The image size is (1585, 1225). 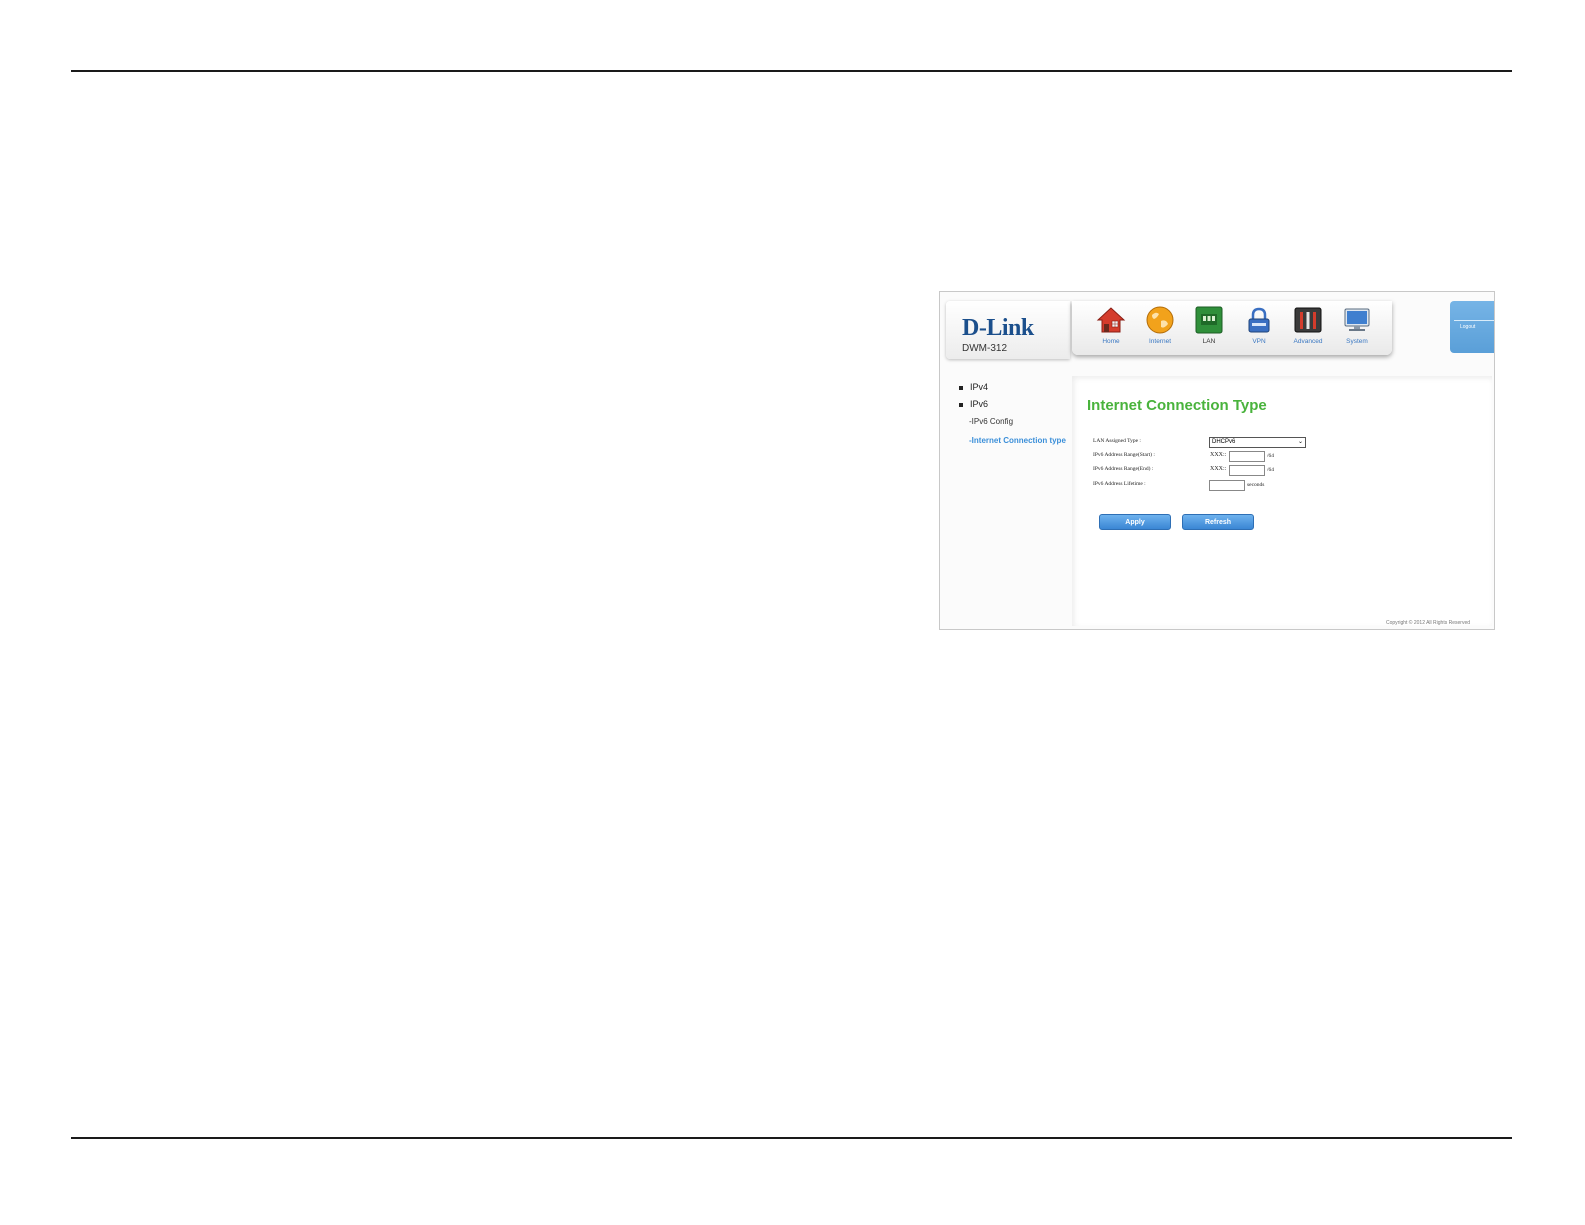 What do you see at coordinates (791, 1138) in the screenshot?
I see `bottom-rule` at bounding box center [791, 1138].